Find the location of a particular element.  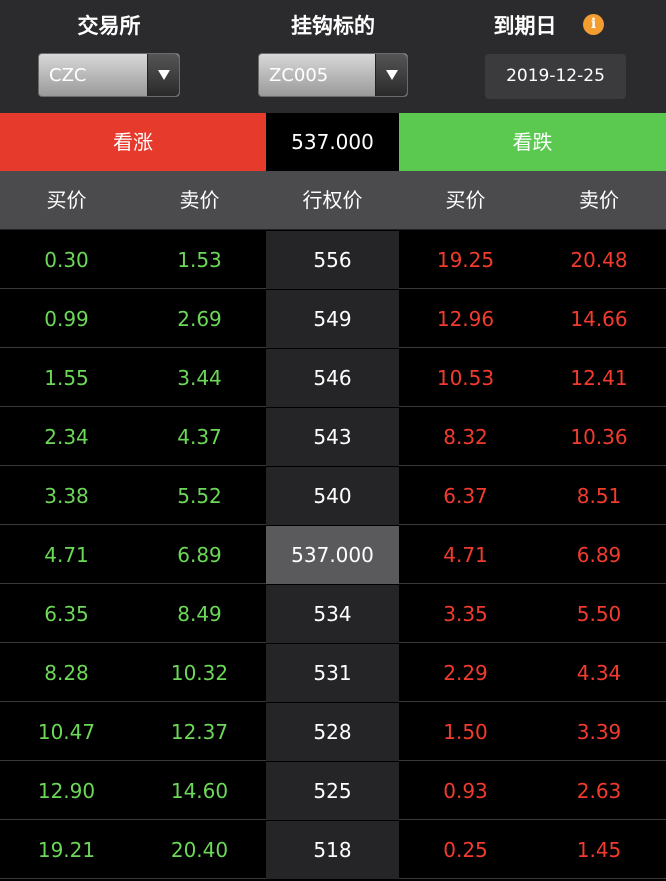

call-bid-cell: 10.47 is located at coordinates (66, 732).